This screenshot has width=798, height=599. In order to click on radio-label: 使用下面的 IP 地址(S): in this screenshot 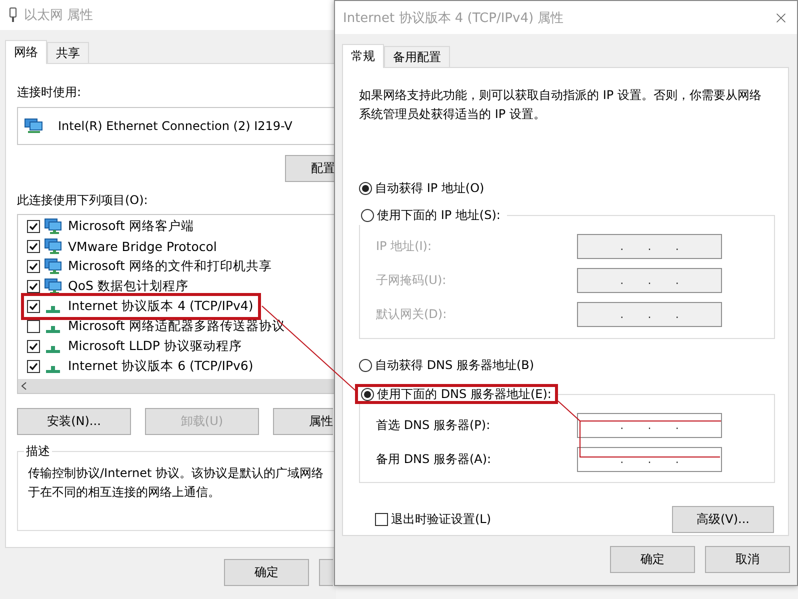, I will do `click(438, 215)`.